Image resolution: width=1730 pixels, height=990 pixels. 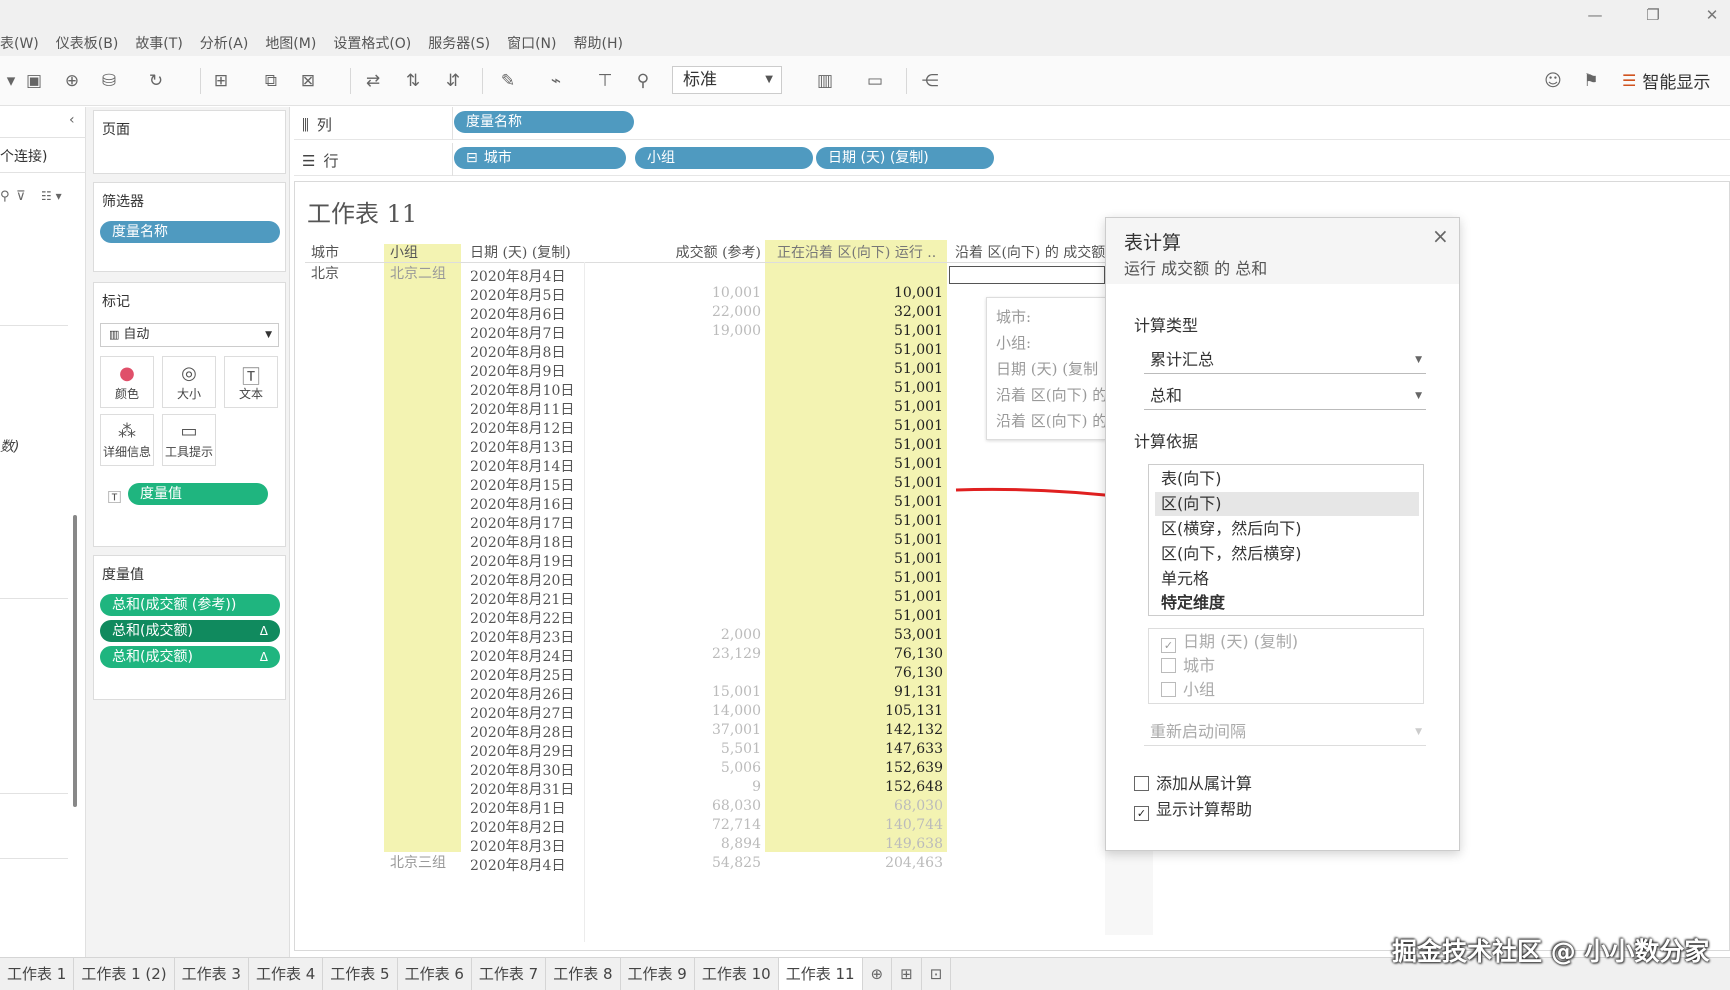 I want to click on mark-size-button: ◎ 大小, so click(x=189, y=382).